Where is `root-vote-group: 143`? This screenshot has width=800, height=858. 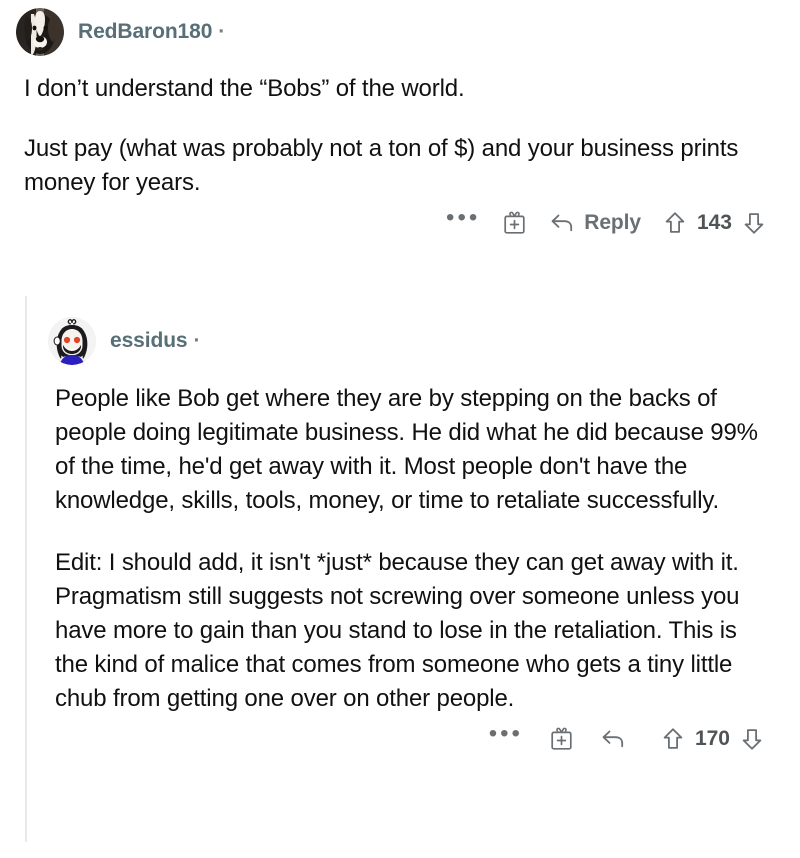 root-vote-group: 143 is located at coordinates (714, 223).